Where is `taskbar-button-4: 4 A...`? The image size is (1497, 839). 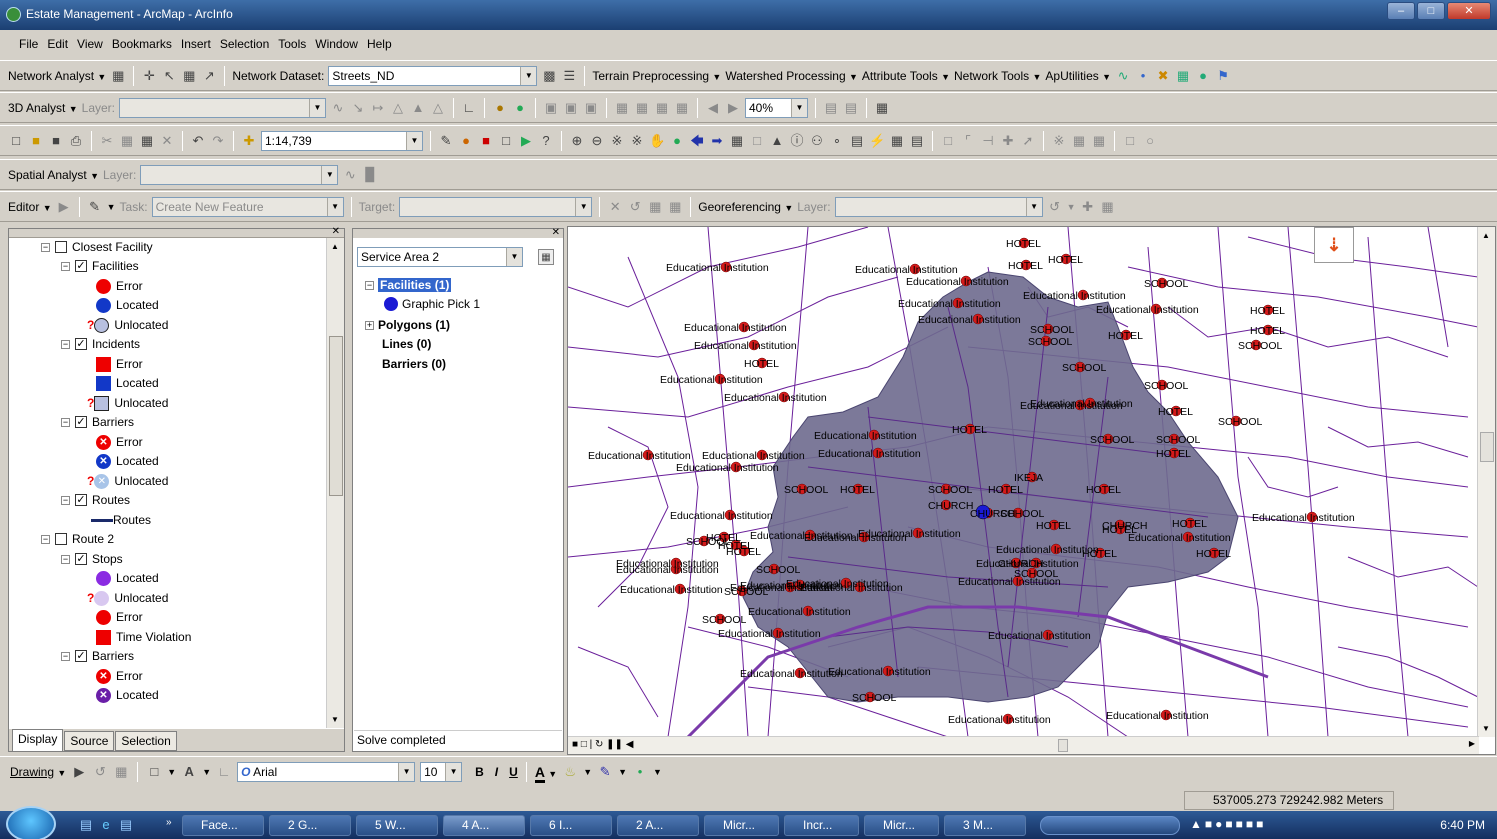 taskbar-button-4: 4 A... is located at coordinates (484, 825).